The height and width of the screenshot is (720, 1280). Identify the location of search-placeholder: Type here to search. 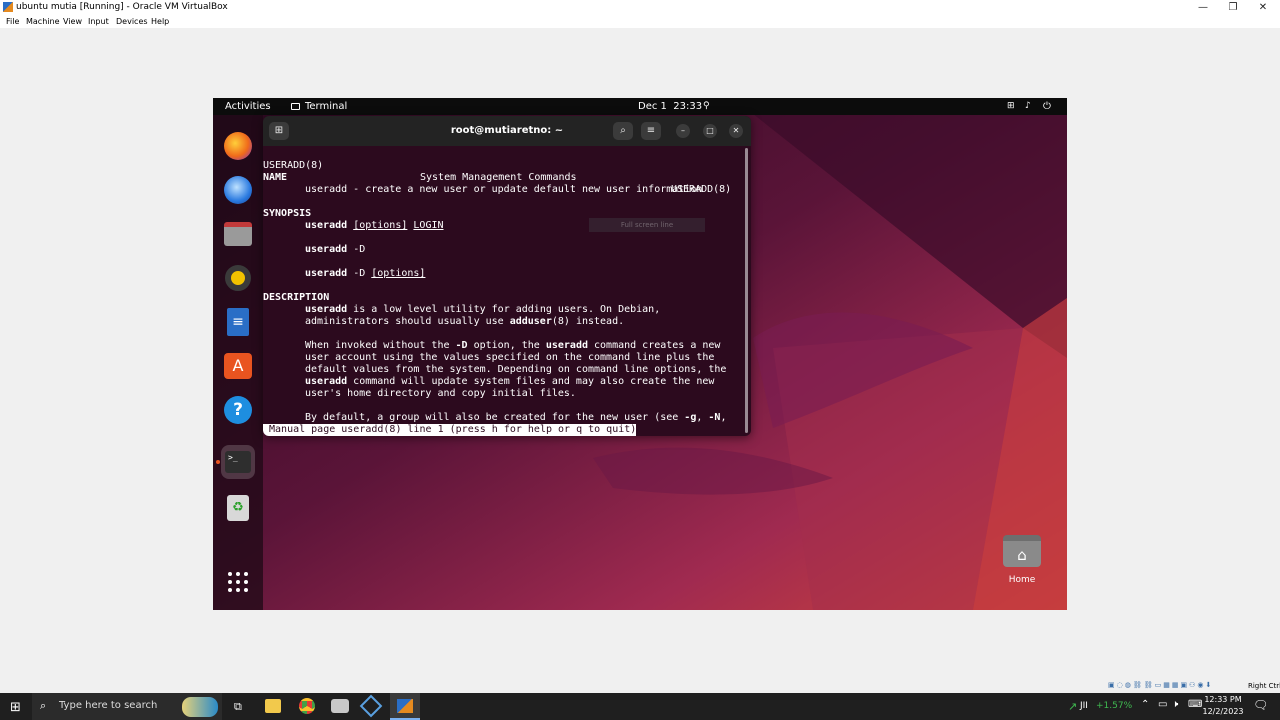
(108, 705).